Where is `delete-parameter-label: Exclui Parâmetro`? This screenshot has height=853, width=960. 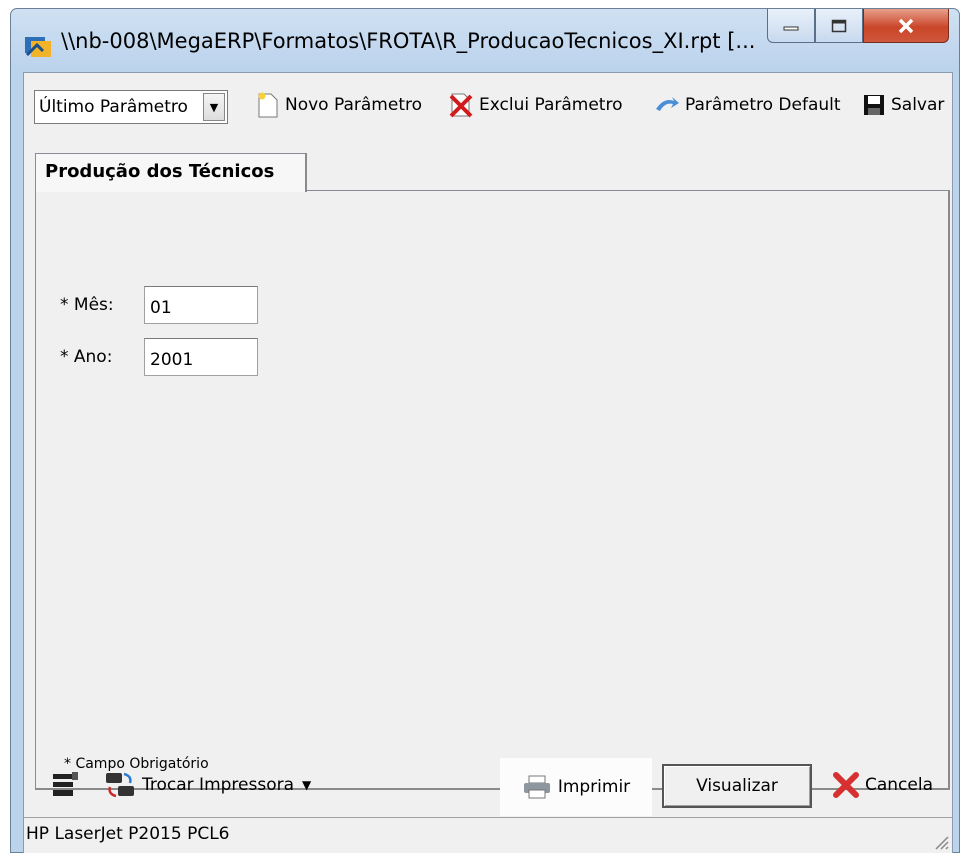 delete-parameter-label: Exclui Parâmetro is located at coordinates (551, 105).